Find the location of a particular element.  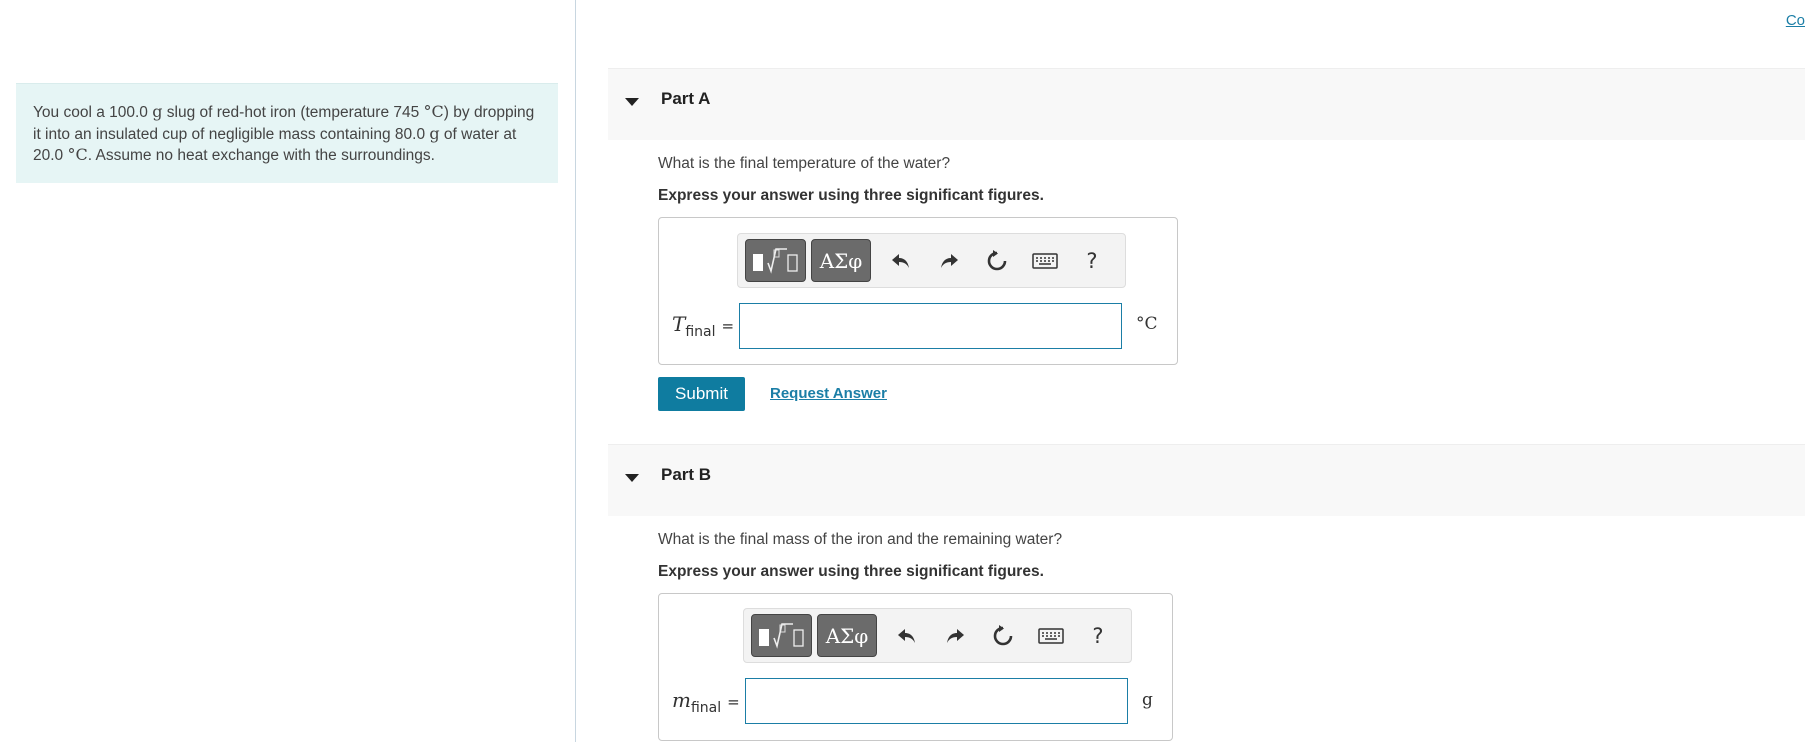

request-answer-link: Request Answer is located at coordinates (828, 393).